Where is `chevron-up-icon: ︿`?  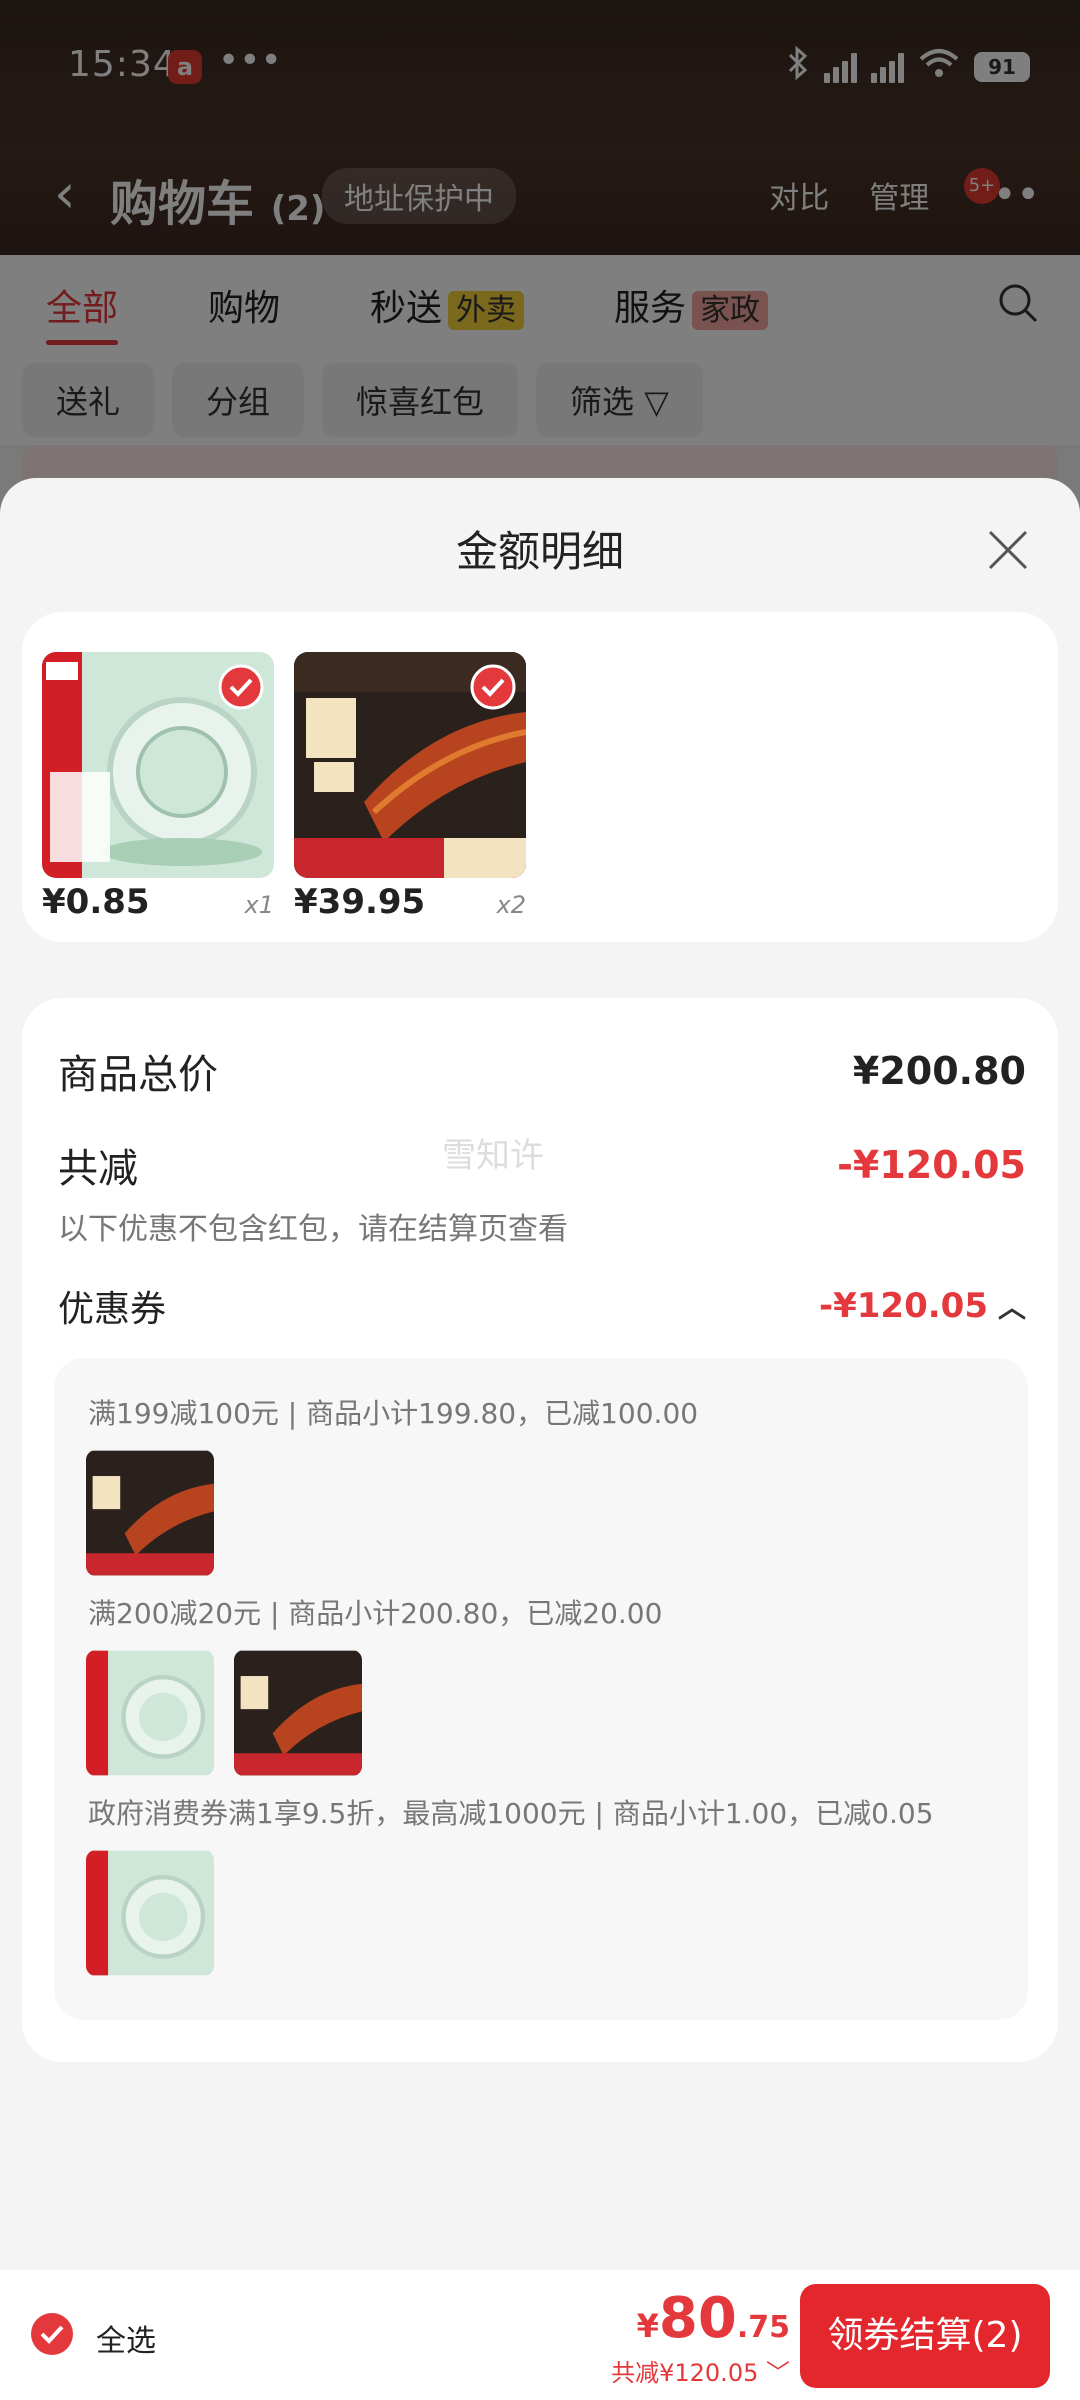
chevron-up-icon: ︿ is located at coordinates (1012, 1306).